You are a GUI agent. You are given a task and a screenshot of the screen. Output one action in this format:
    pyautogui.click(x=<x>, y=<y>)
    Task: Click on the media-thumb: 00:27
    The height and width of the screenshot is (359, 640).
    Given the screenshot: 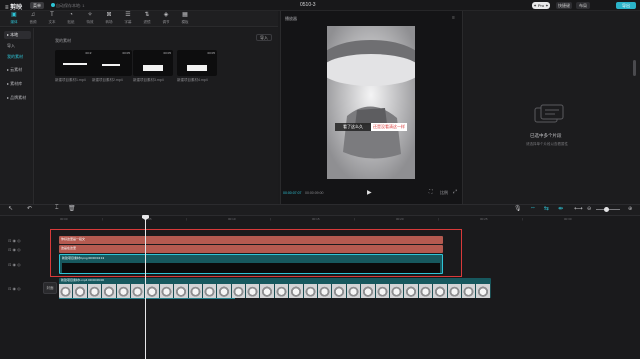 What is the action you would take?
    pyautogui.click(x=75, y=63)
    